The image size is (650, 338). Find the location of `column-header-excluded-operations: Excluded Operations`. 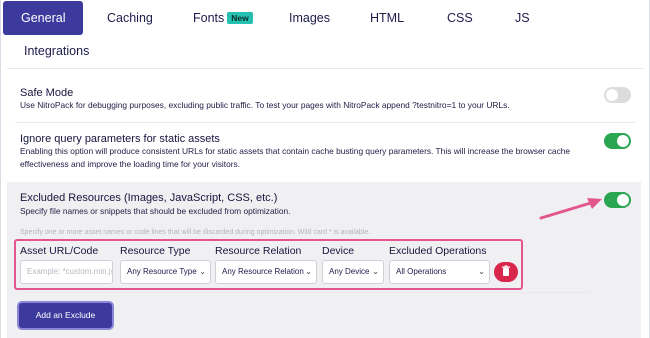

column-header-excluded-operations: Excluded Operations is located at coordinates (438, 251).